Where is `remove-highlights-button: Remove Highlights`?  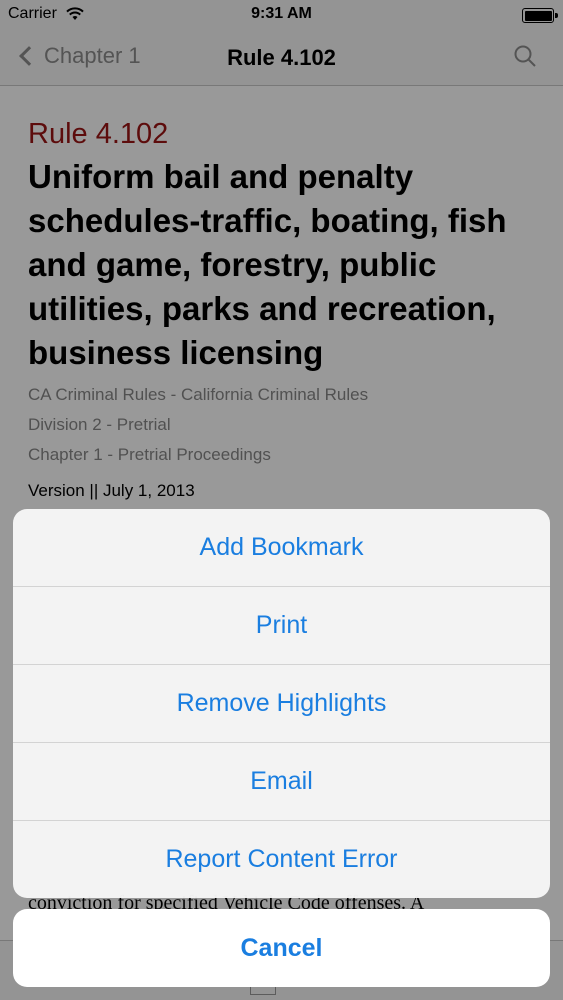 remove-highlights-button: Remove Highlights is located at coordinates (281, 704).